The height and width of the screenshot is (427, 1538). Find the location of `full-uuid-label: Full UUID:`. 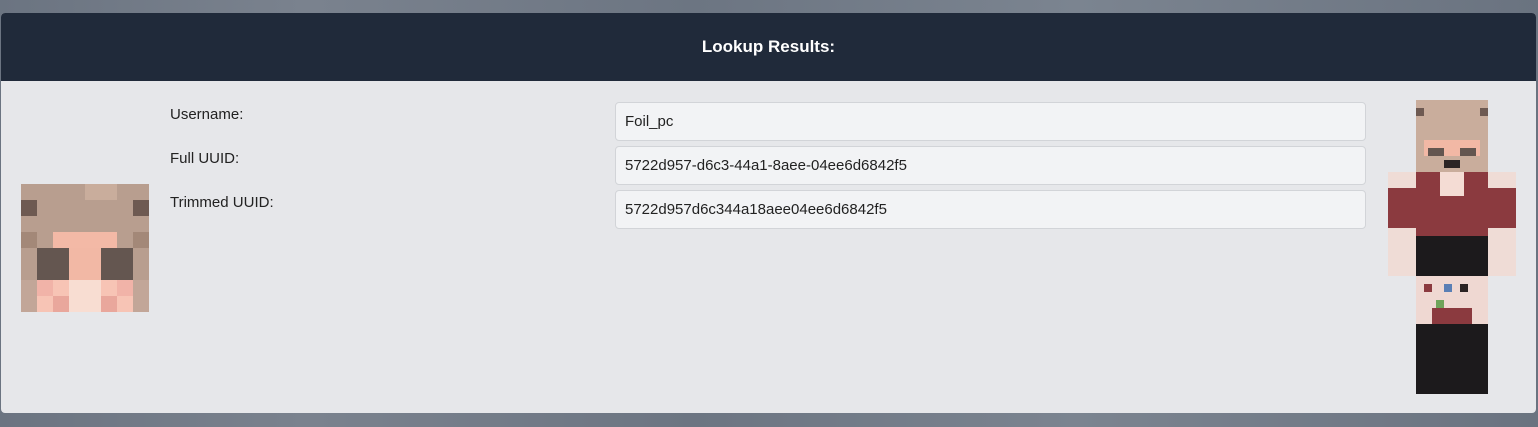

full-uuid-label: Full UUID: is located at coordinates (205, 158).